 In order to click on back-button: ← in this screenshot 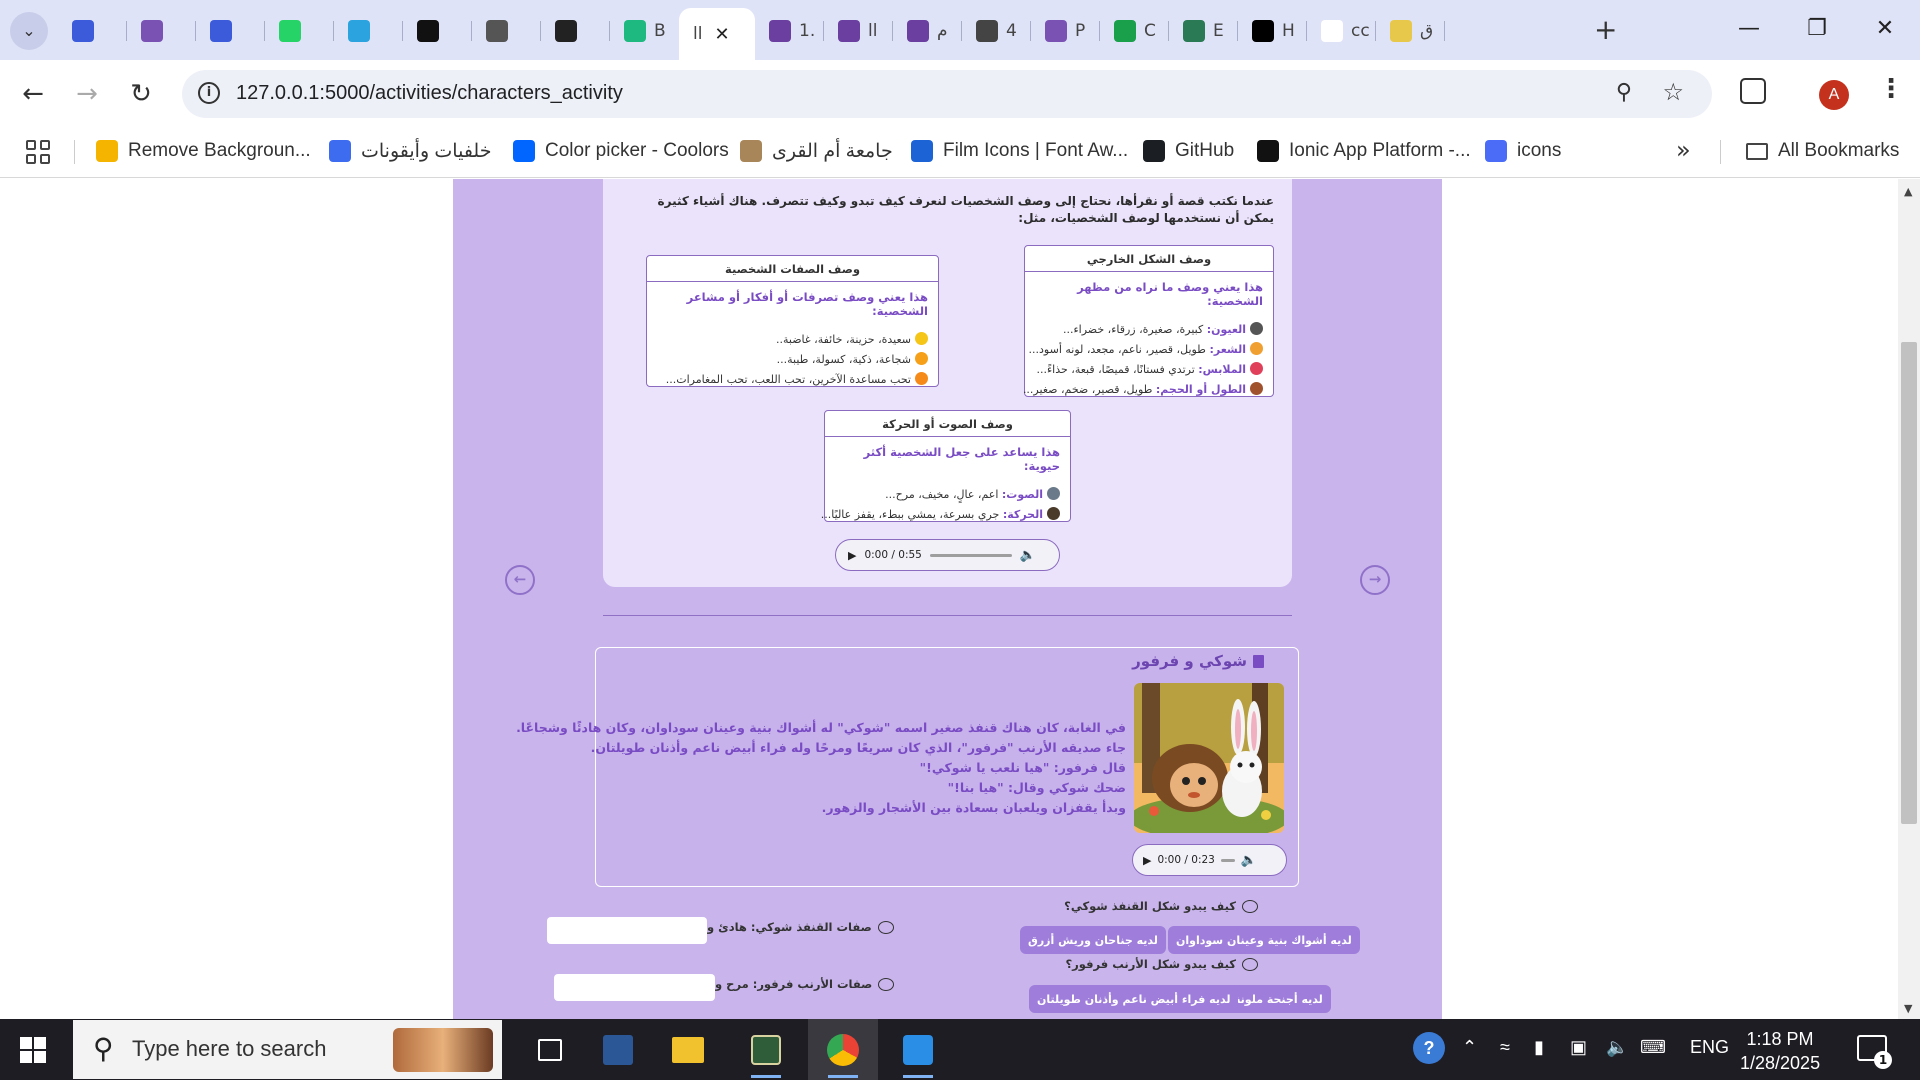, I will do `click(33, 94)`.